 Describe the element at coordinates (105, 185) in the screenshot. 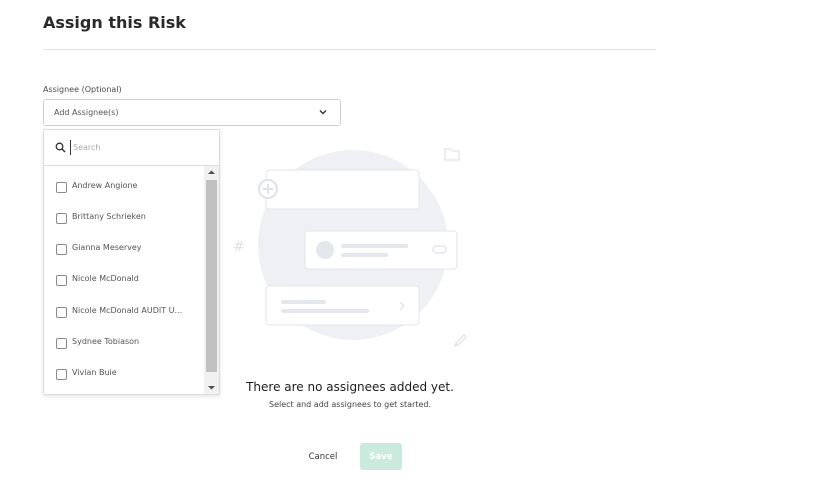

I see `option-label: Andrew Angione` at that location.